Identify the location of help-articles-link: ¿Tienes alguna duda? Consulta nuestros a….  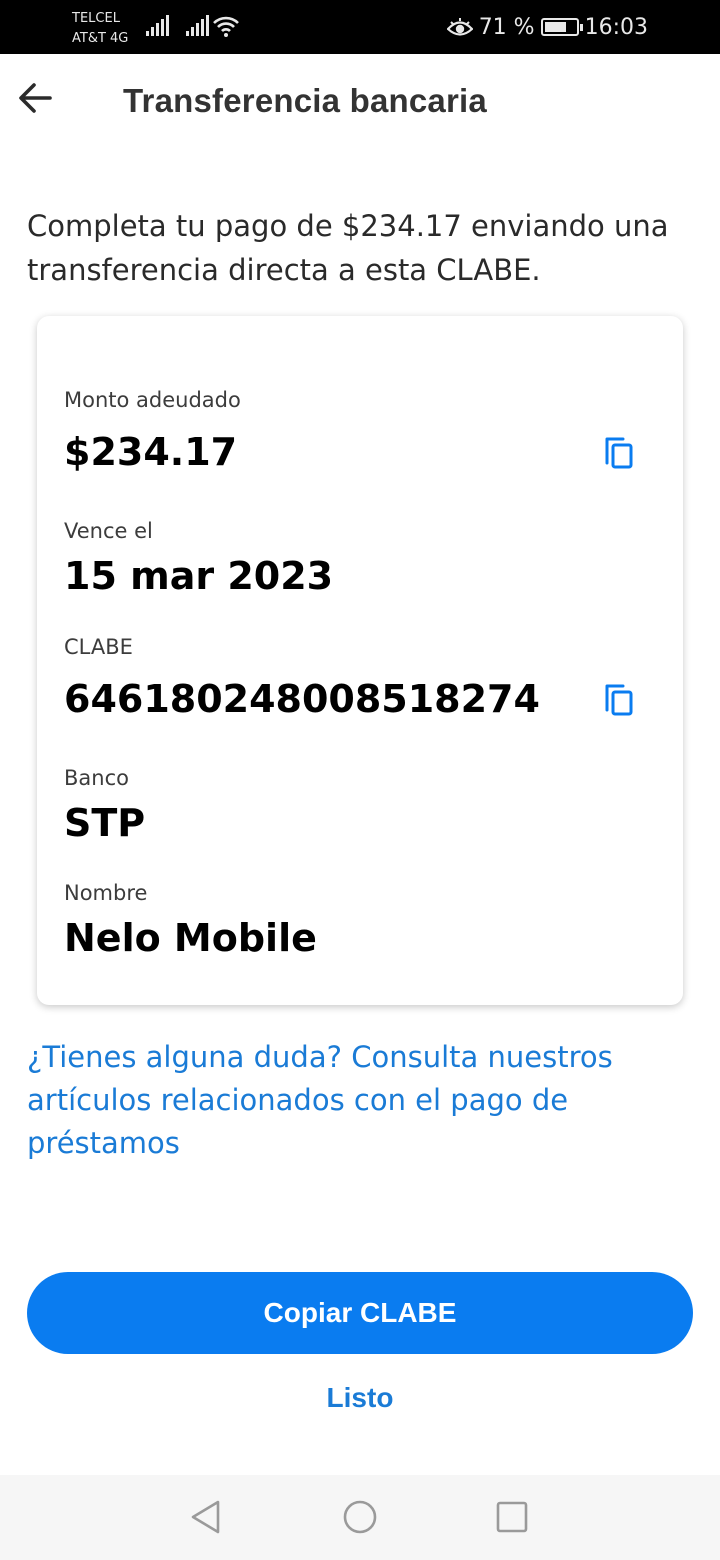
(347, 1100).